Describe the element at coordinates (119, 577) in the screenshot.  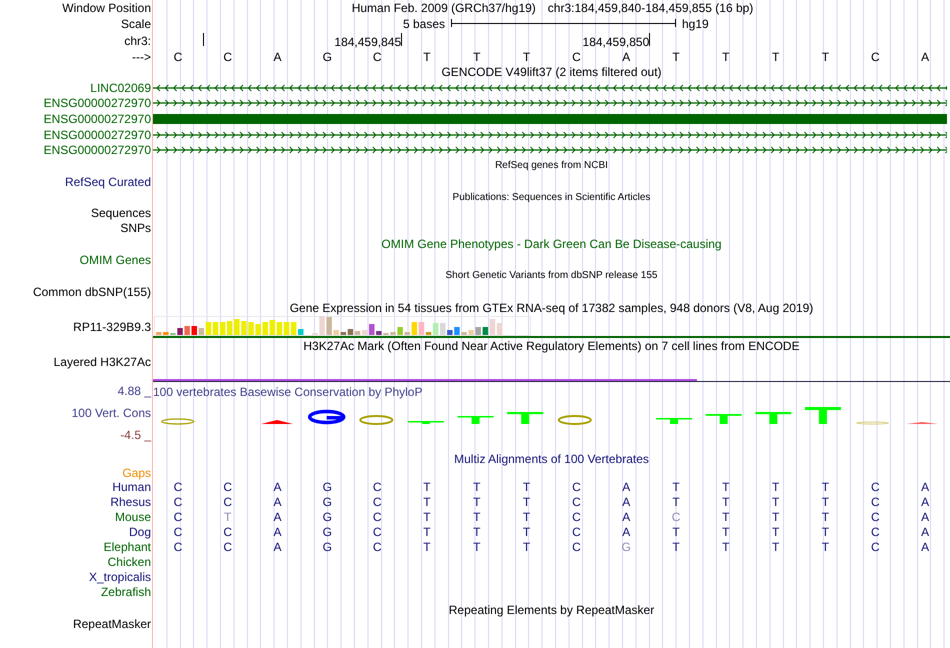
I see `species-label: X_tropicalis` at that location.